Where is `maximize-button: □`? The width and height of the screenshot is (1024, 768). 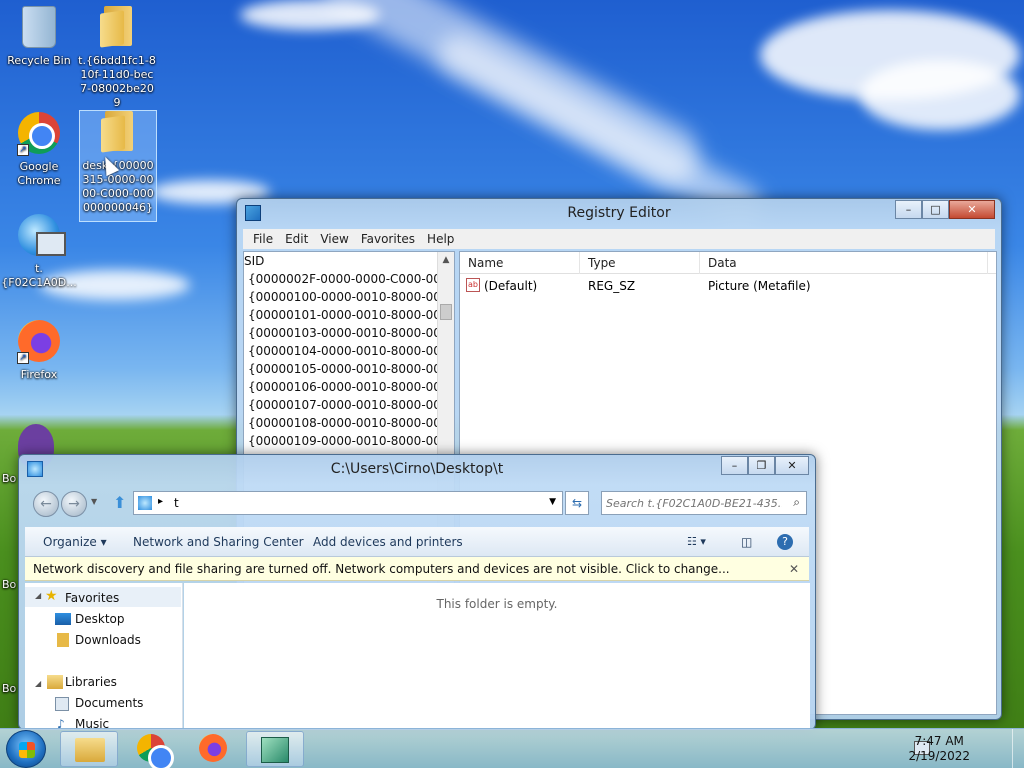
maximize-button: □ is located at coordinates (935, 209).